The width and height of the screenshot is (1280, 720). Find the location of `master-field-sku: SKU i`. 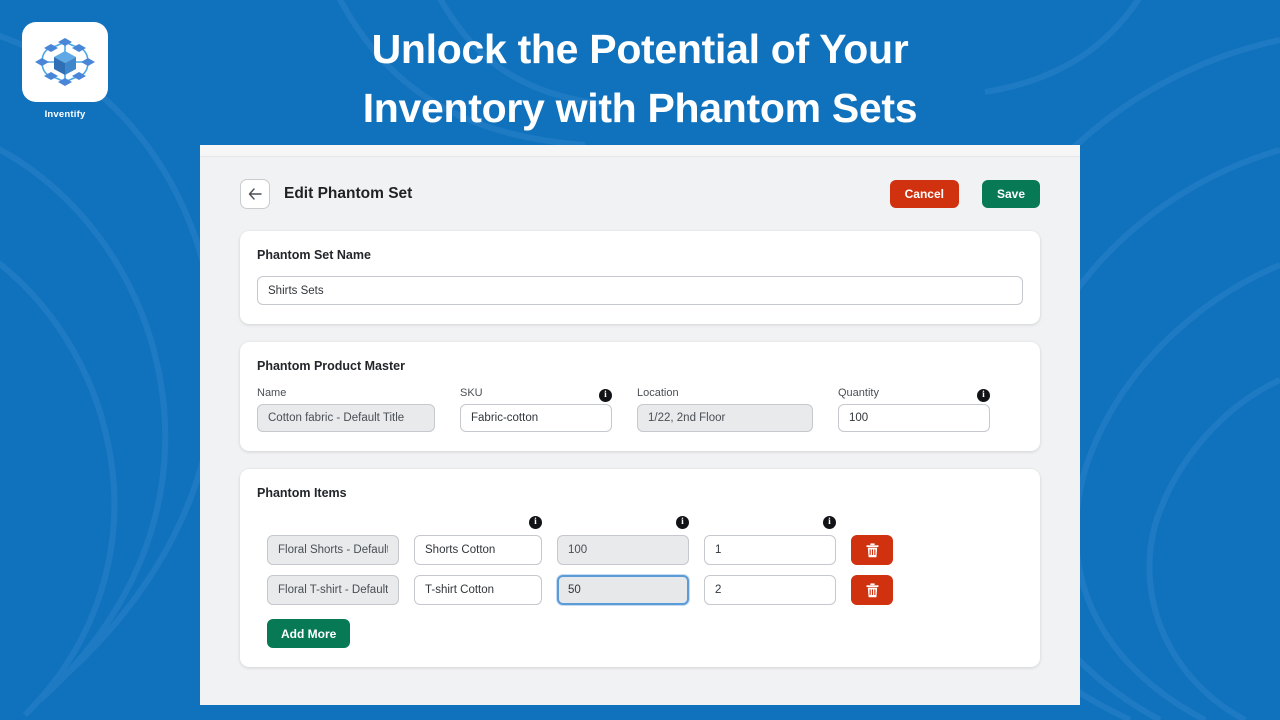

master-field-sku: SKU i is located at coordinates (536, 409).